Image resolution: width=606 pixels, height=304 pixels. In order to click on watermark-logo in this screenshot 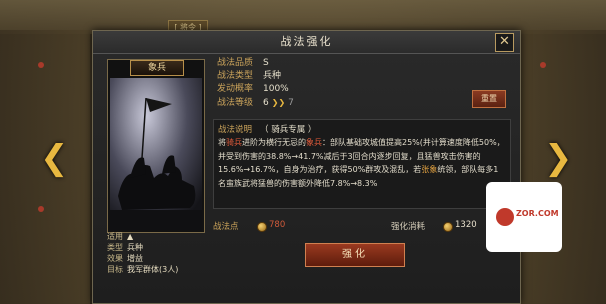, I will do `click(505, 217)`.